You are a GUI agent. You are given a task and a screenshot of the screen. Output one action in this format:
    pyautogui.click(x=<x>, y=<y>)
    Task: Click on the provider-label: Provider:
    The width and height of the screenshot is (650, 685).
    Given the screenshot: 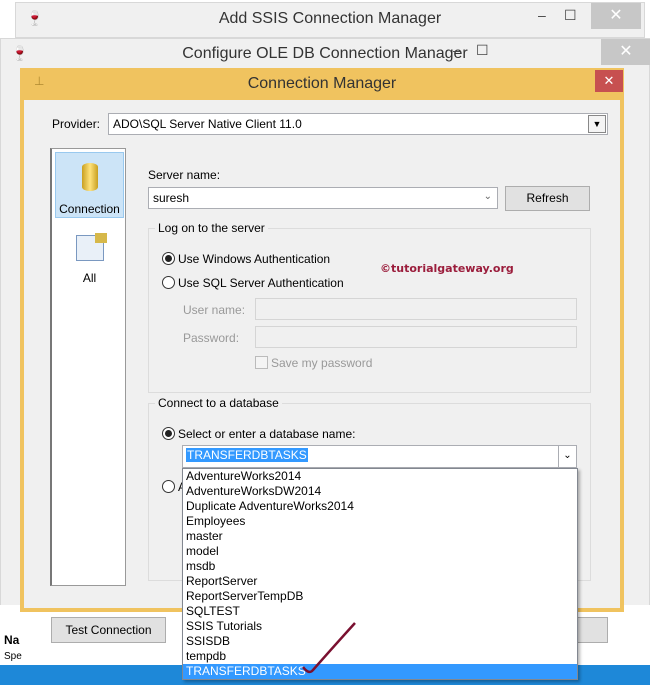 What is the action you would take?
    pyautogui.click(x=76, y=124)
    